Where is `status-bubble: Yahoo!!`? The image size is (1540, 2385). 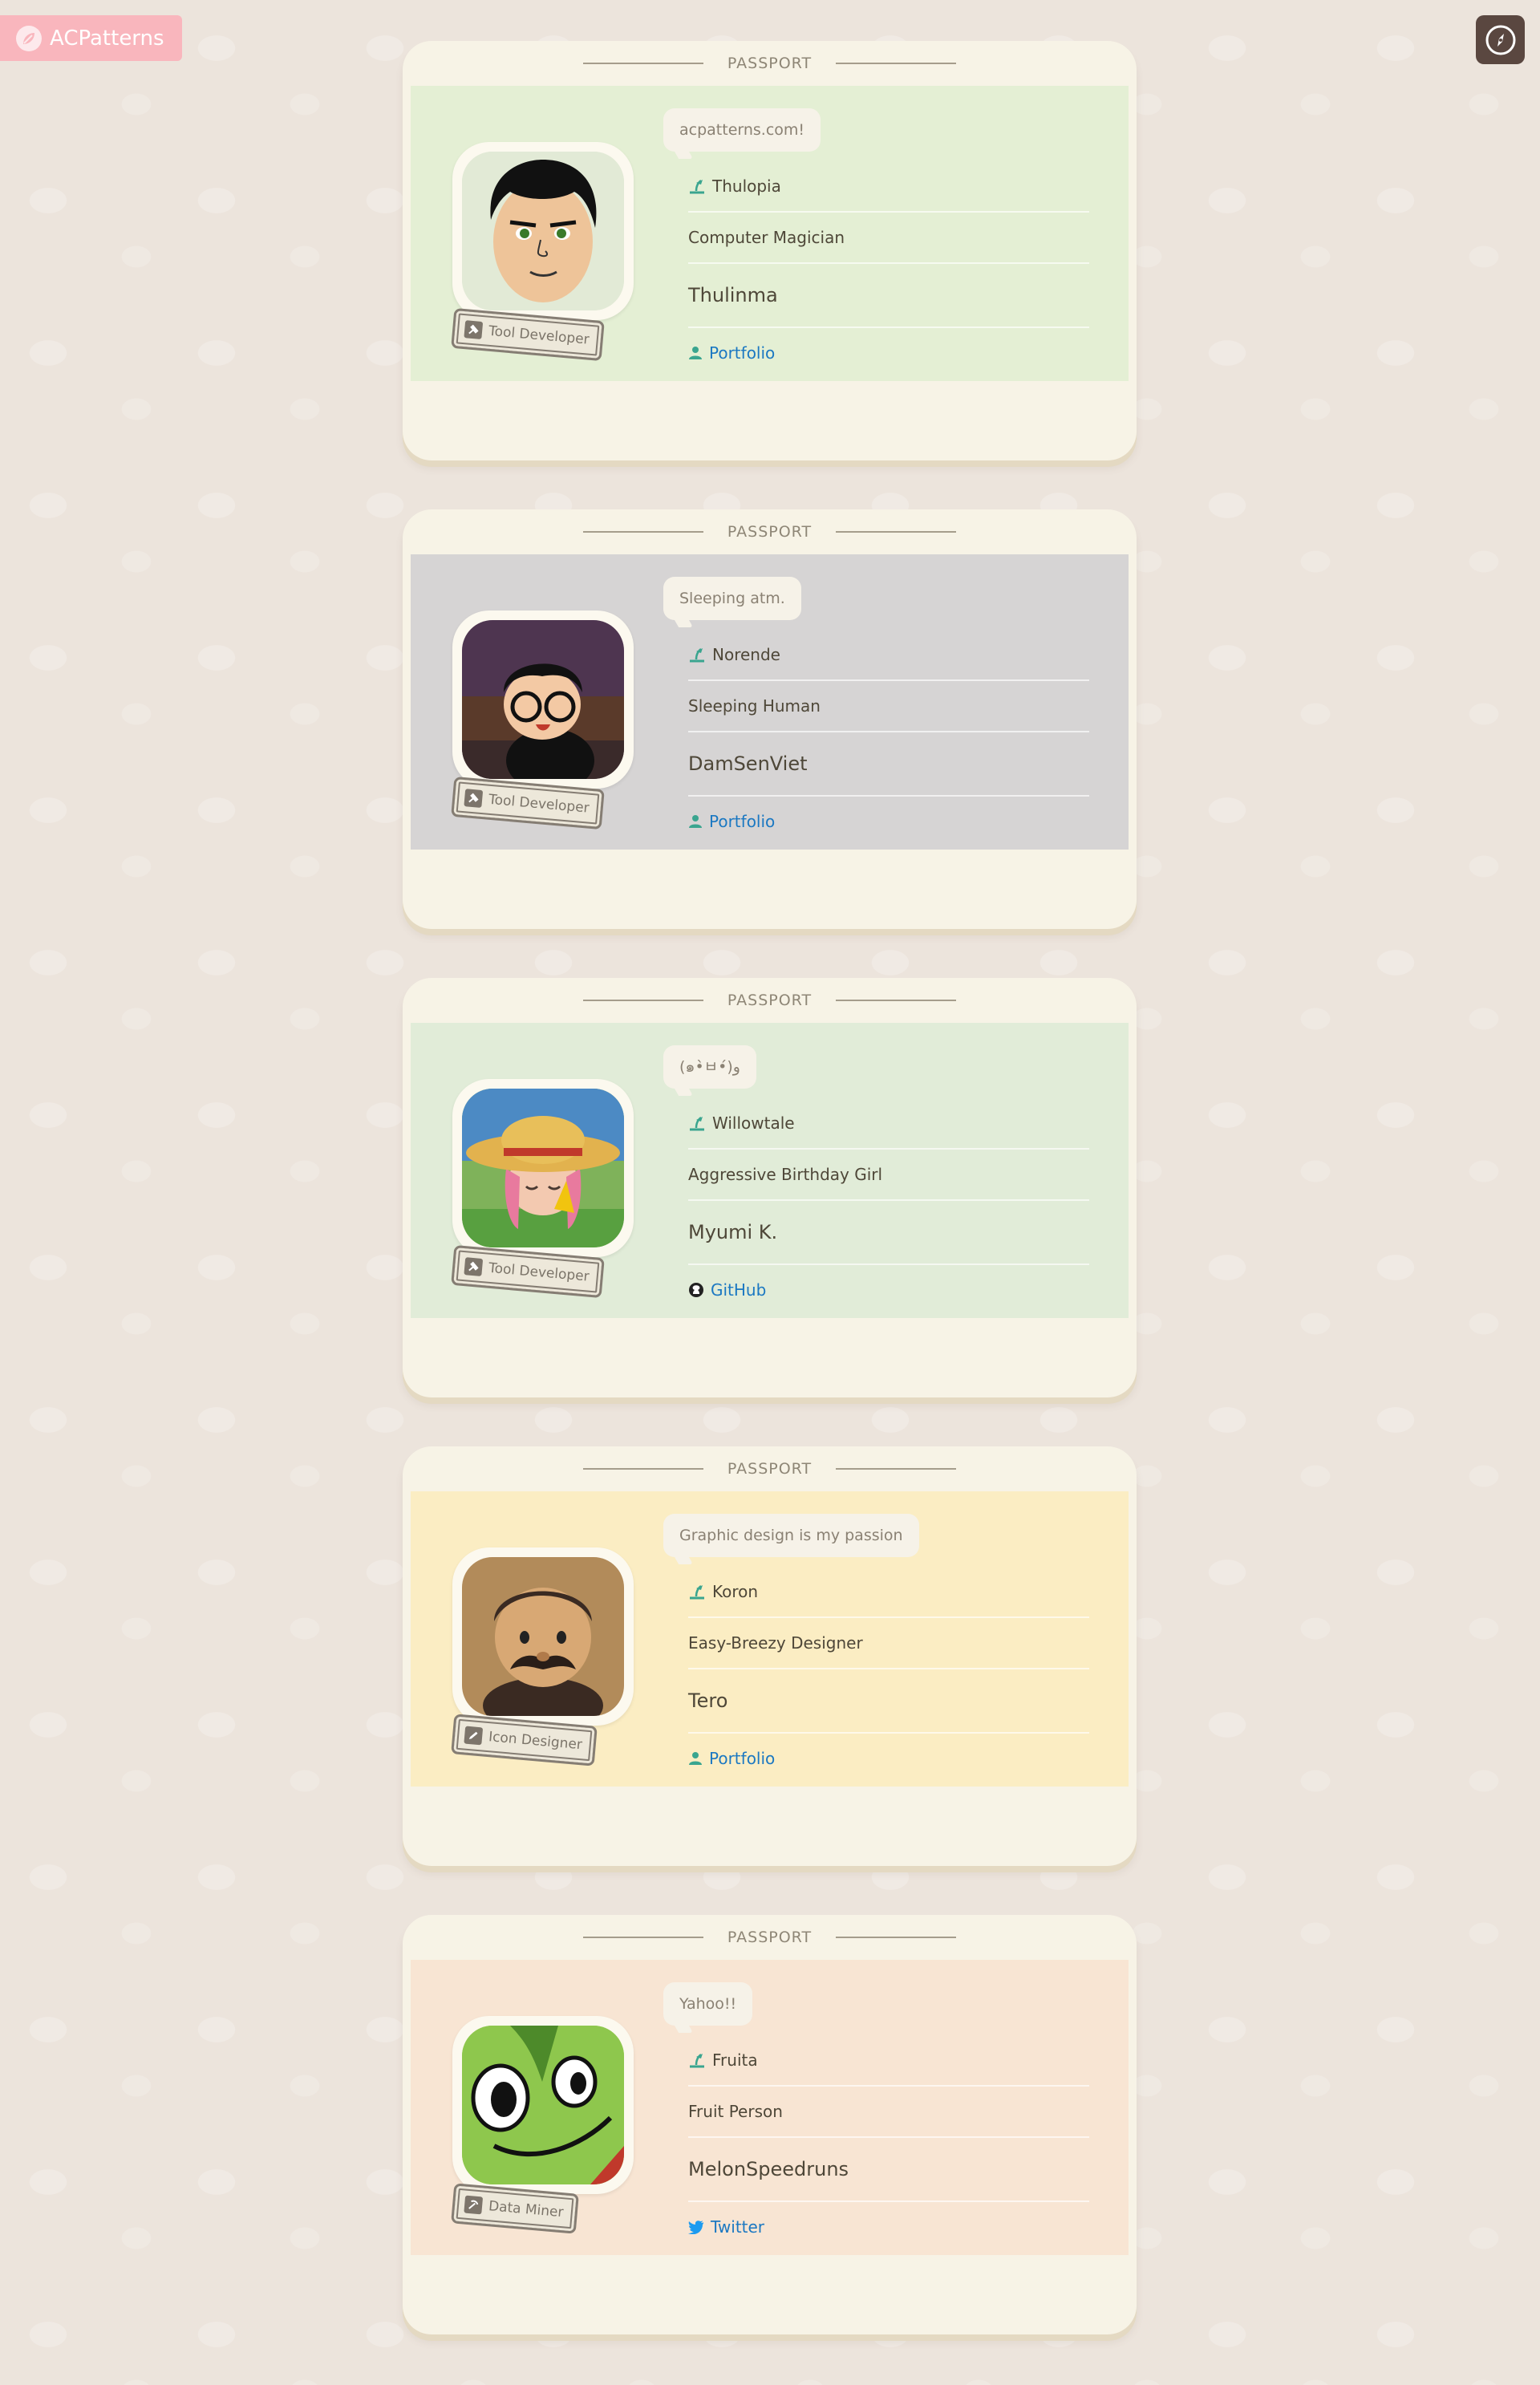
status-bubble: Yahoo!! is located at coordinates (708, 2004).